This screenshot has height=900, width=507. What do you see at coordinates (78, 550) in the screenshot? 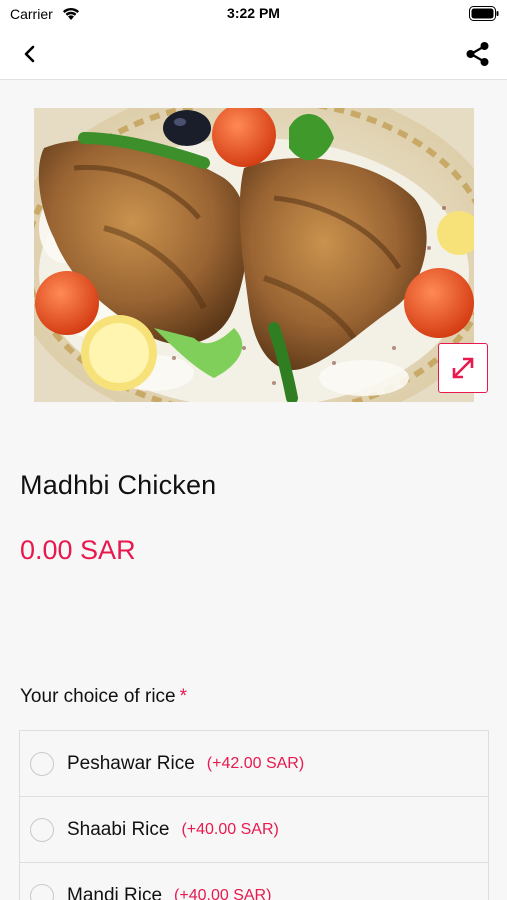
I see `product-price: 0.00 SAR` at bounding box center [78, 550].